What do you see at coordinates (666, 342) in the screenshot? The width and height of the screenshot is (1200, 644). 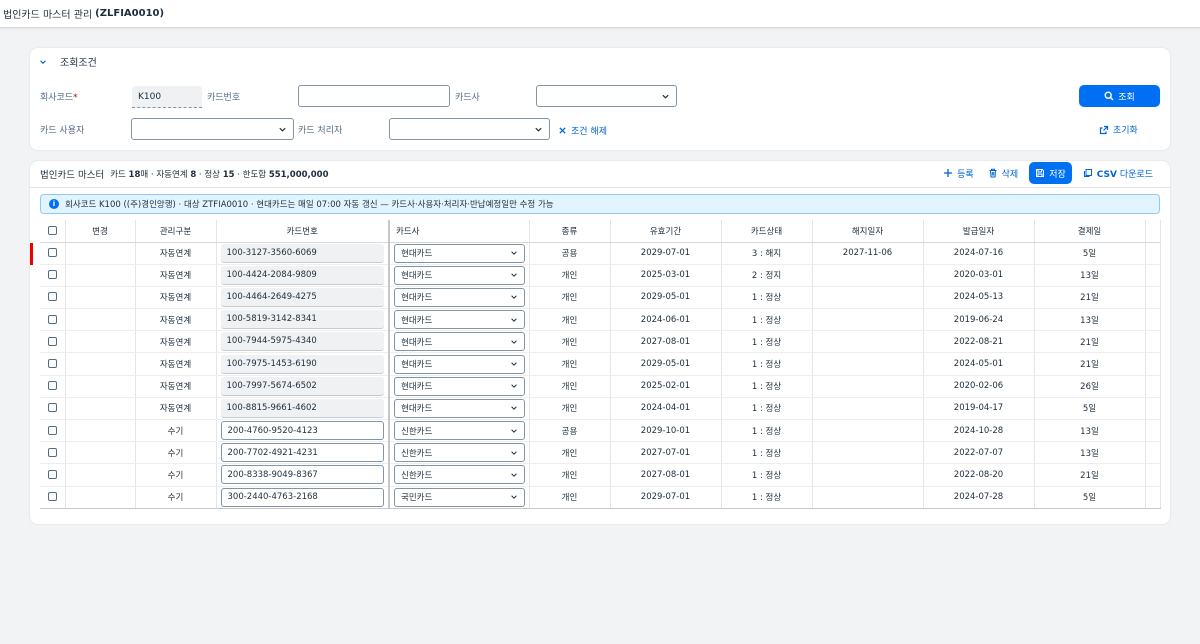 I see `valid-thru-cell: 2027-08-01` at bounding box center [666, 342].